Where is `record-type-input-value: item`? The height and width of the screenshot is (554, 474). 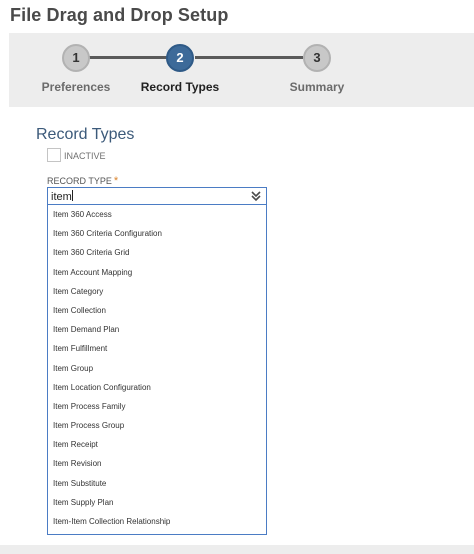
record-type-input-value: item is located at coordinates (61, 197).